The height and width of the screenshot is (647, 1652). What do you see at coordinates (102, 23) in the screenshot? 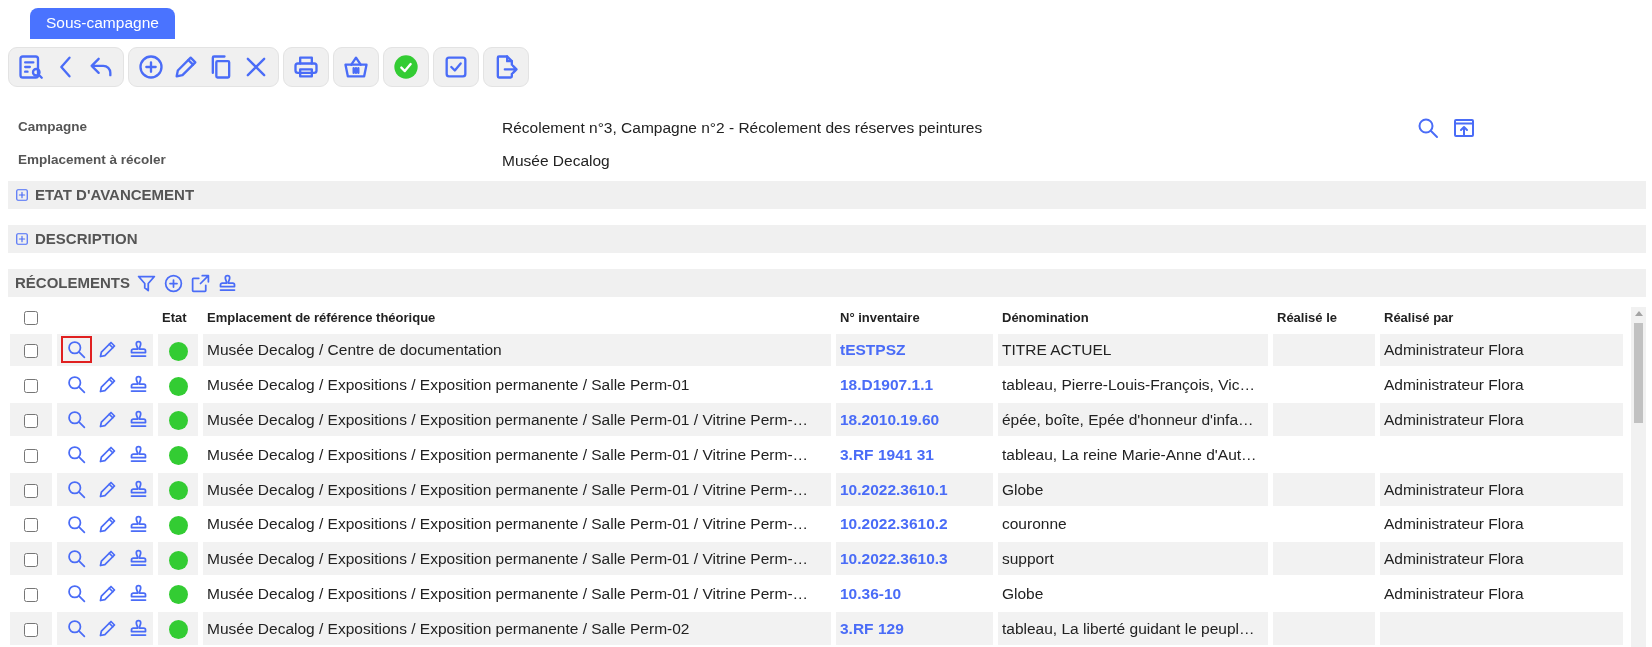
I see `tab: Sous-campagne` at bounding box center [102, 23].